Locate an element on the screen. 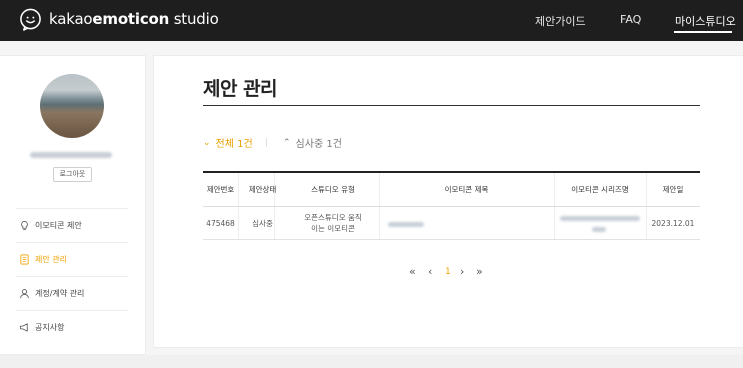 The image size is (743, 368). header-studio-type: 스튜디오 유형 is located at coordinates (333, 189).